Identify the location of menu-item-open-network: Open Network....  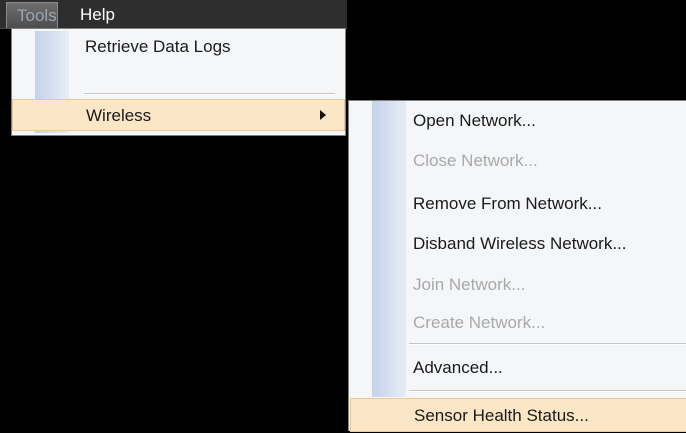
(517, 120).